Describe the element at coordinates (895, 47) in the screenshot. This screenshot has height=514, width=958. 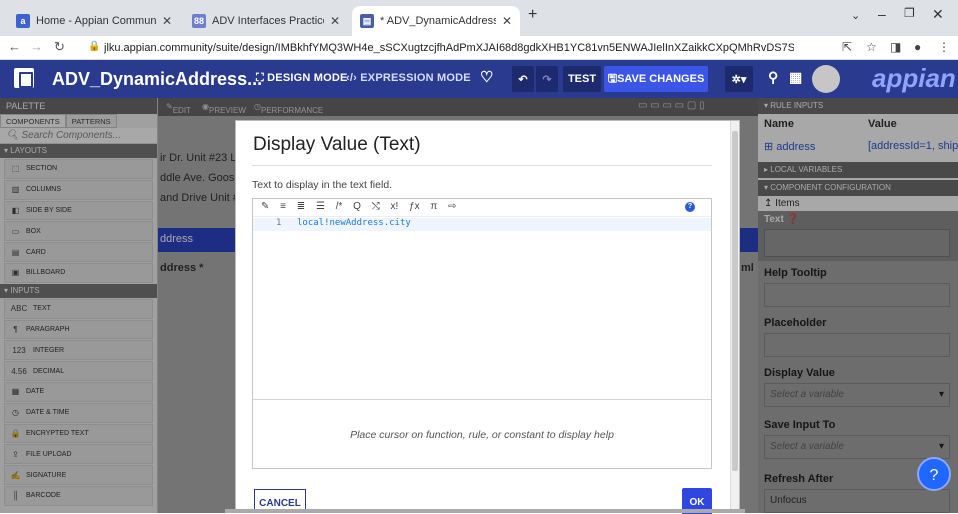
I see `side-panel-icon: ◨` at that location.